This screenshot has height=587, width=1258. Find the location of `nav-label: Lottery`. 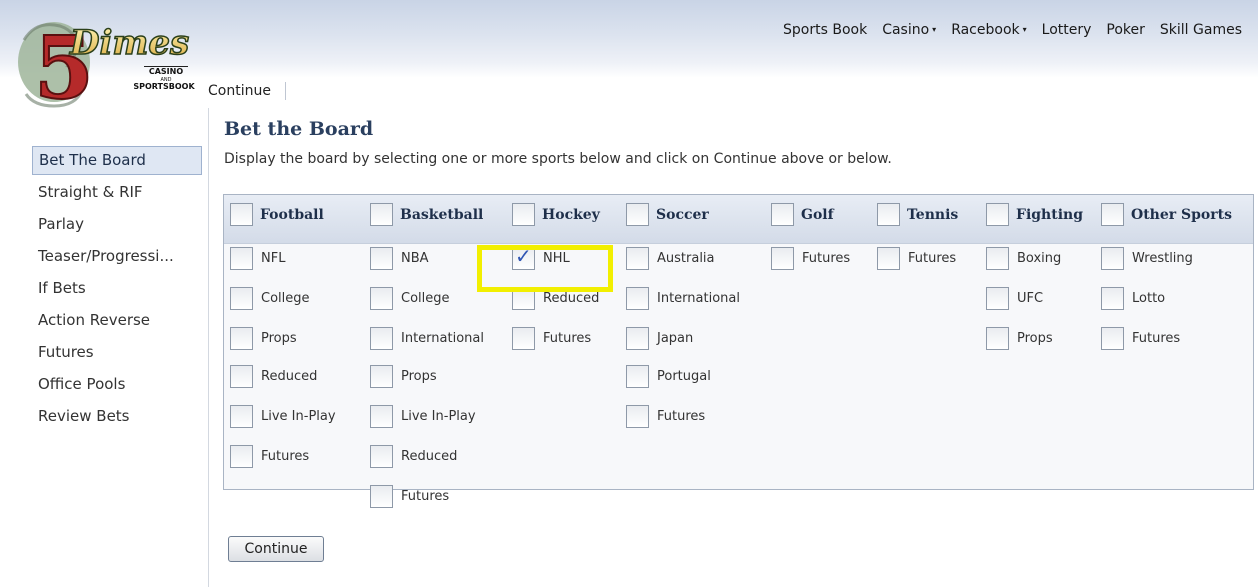

nav-label: Lottery is located at coordinates (1066, 30).